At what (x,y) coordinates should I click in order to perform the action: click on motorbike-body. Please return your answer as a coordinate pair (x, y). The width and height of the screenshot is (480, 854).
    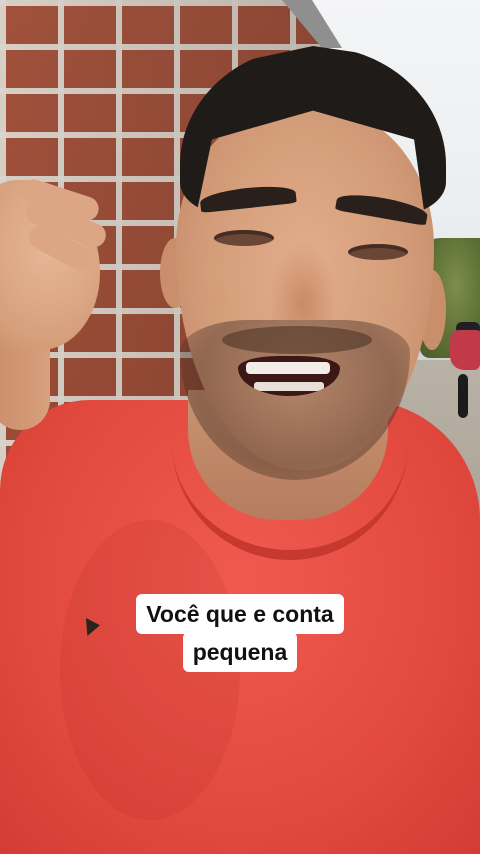
    Looking at the image, I should click on (465, 350).